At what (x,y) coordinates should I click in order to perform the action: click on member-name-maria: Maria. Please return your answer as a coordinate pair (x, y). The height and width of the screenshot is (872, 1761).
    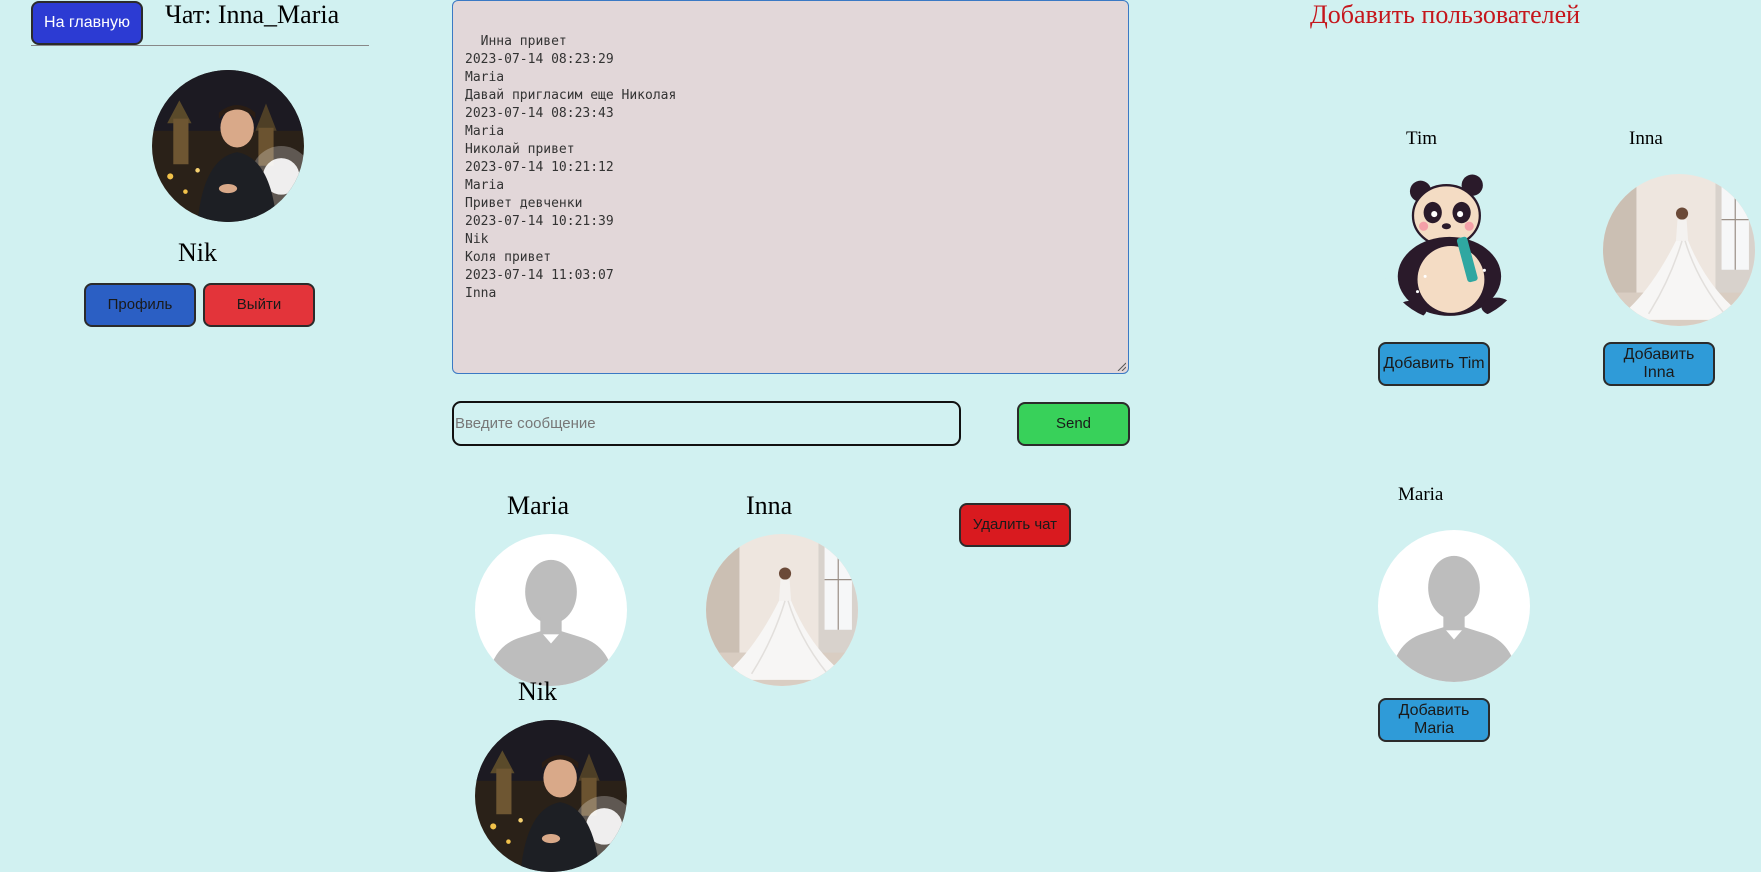
    Looking at the image, I should click on (538, 505).